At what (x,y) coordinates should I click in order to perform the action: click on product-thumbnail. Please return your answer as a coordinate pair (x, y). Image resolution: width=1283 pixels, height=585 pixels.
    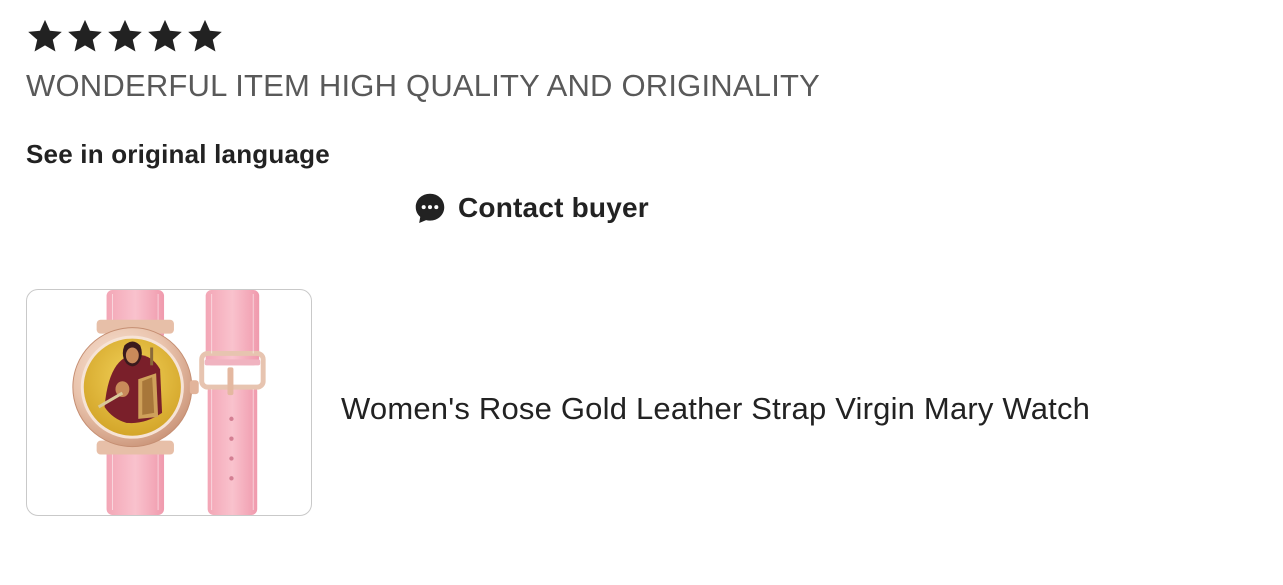
    Looking at the image, I should click on (169, 402).